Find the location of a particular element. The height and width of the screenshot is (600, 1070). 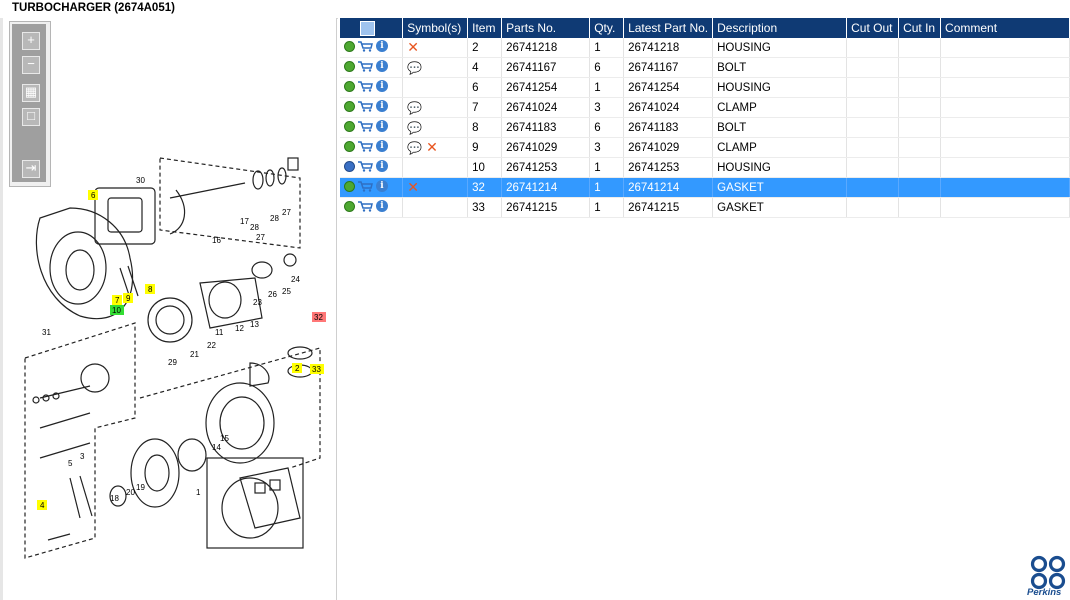

header-cut-out: Cut Out is located at coordinates (873, 28).